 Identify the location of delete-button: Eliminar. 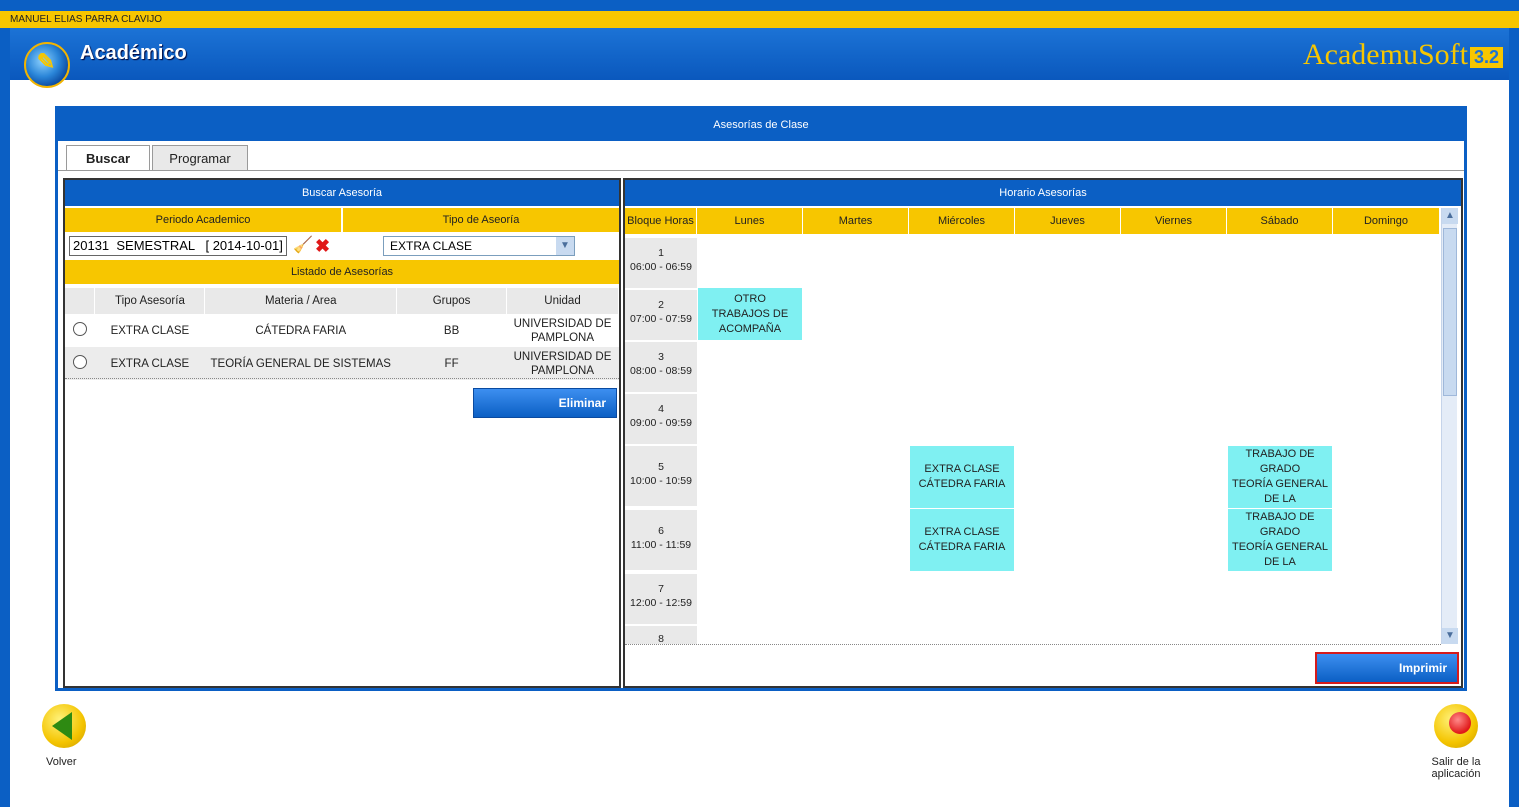
(545, 403).